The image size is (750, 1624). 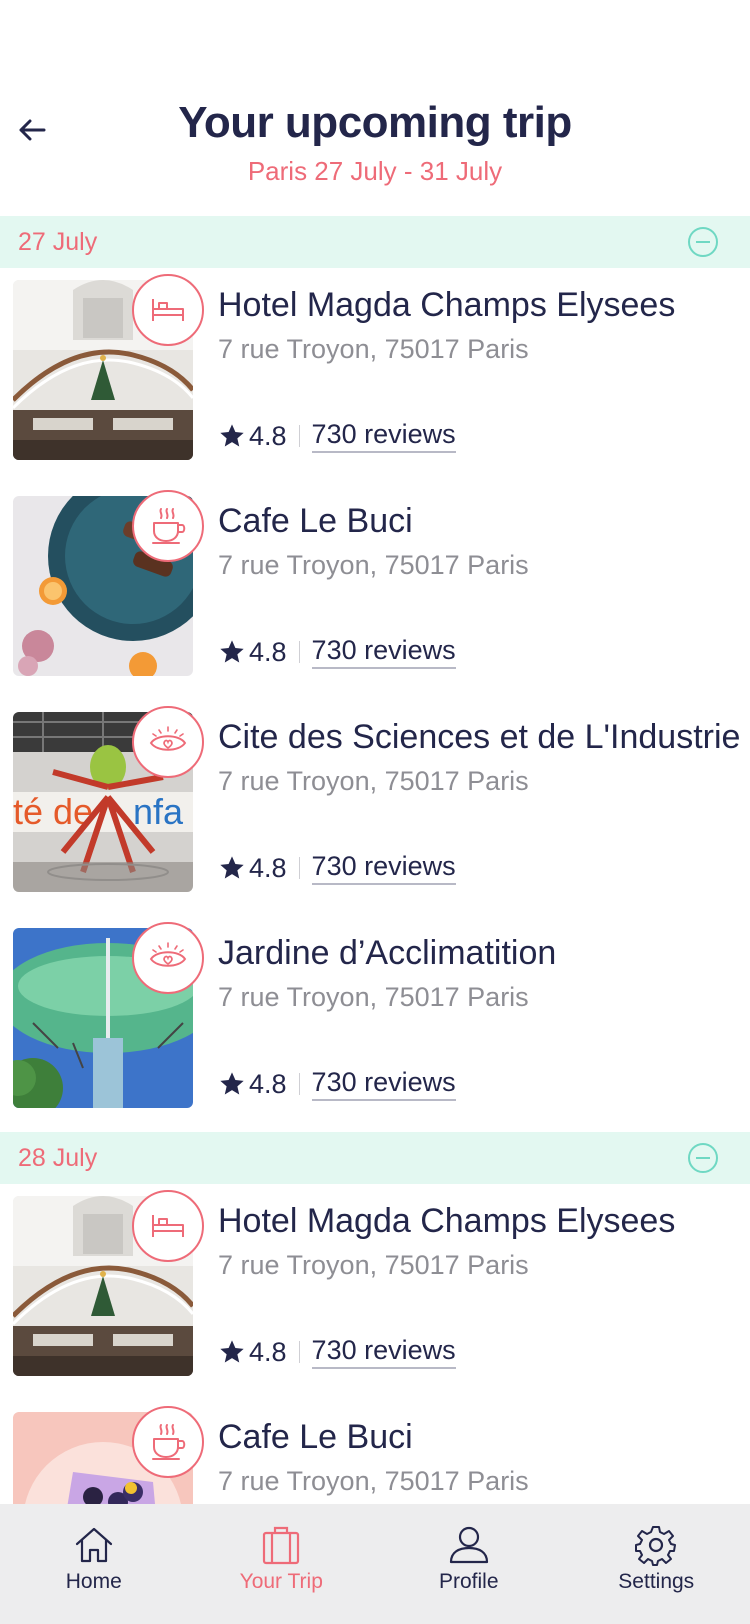 I want to click on day-header: 27 July, so click(x=375, y=242).